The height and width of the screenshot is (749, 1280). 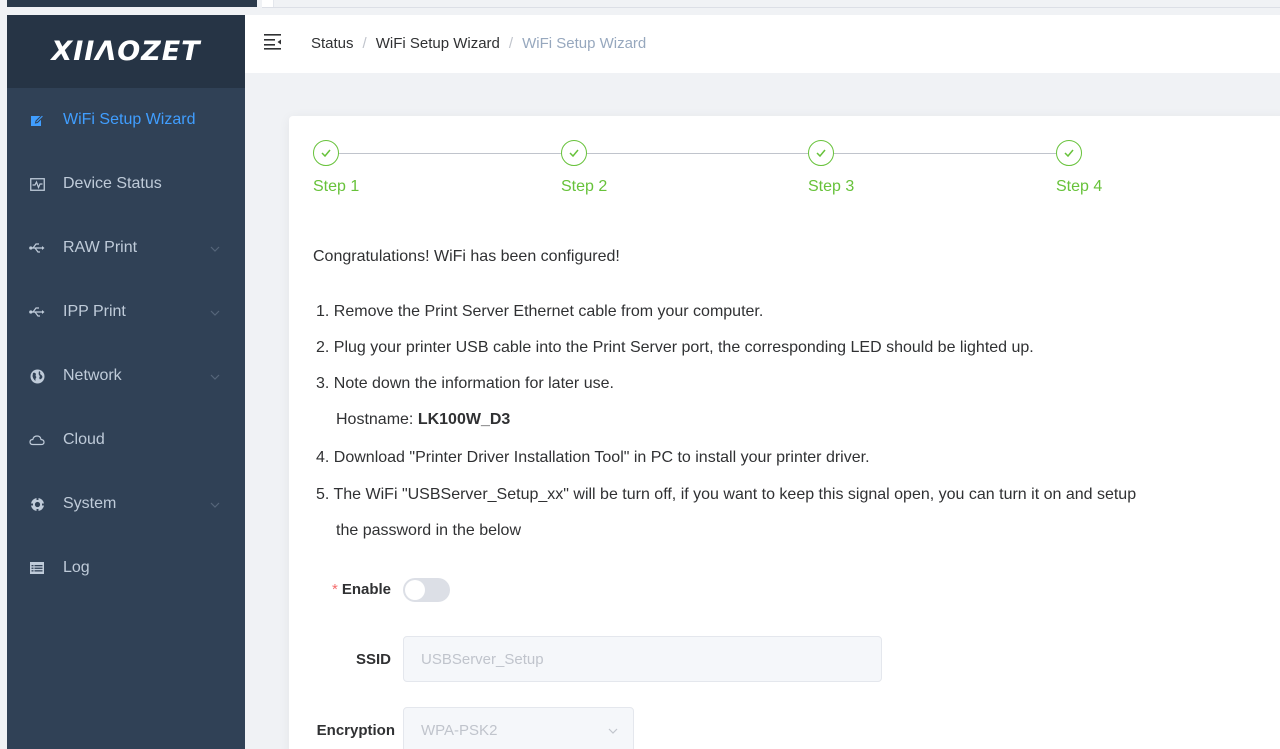 I want to click on enable-label: * Enable, so click(x=355, y=589).